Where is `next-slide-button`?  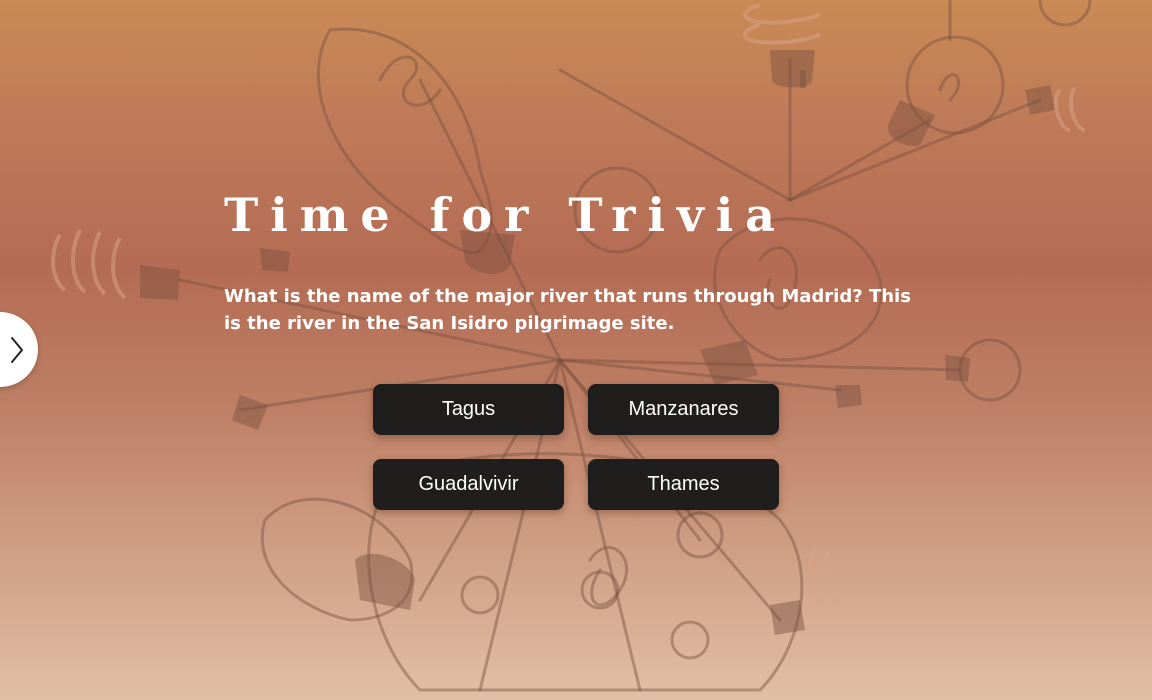
next-slide-button is located at coordinates (19, 349).